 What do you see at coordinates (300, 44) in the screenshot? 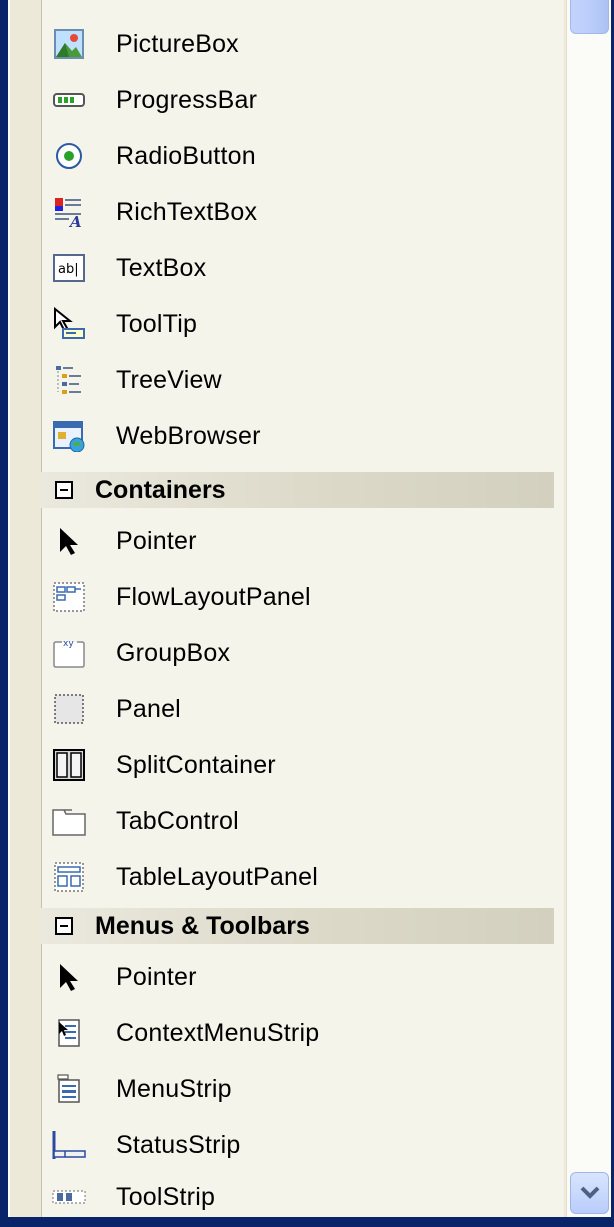
I see `toolbox-item-picturebox: PictureBox` at bounding box center [300, 44].